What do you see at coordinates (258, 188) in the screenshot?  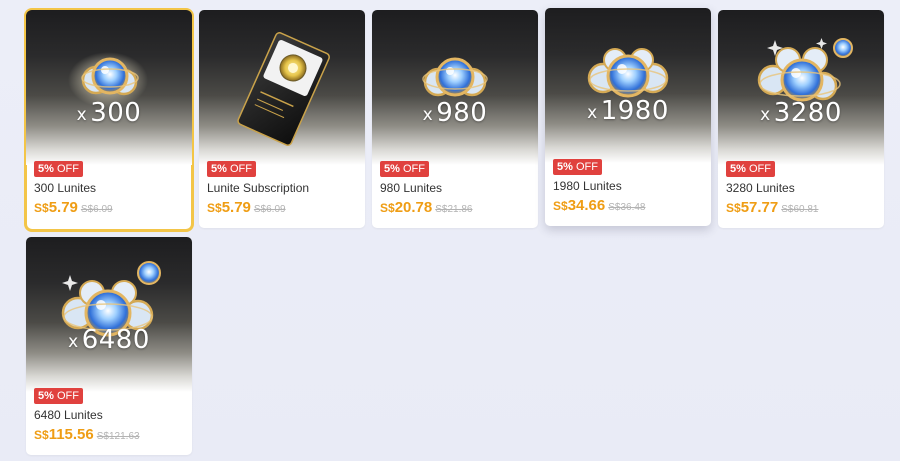 I see `product-name: Lunite Subscription` at bounding box center [258, 188].